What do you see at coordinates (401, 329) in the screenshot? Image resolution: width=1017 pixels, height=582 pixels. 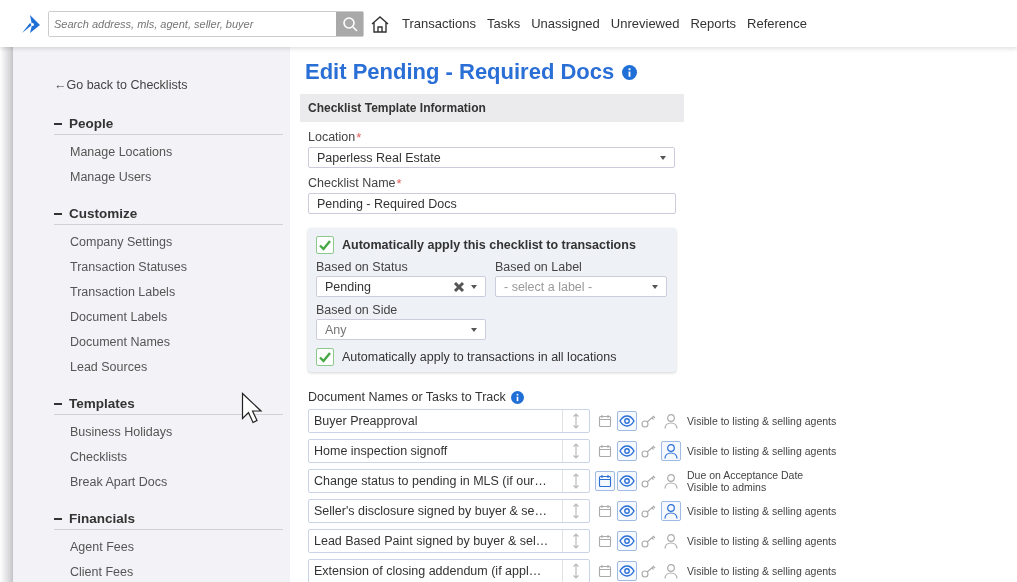 I see `side-dropdown: Any` at bounding box center [401, 329].